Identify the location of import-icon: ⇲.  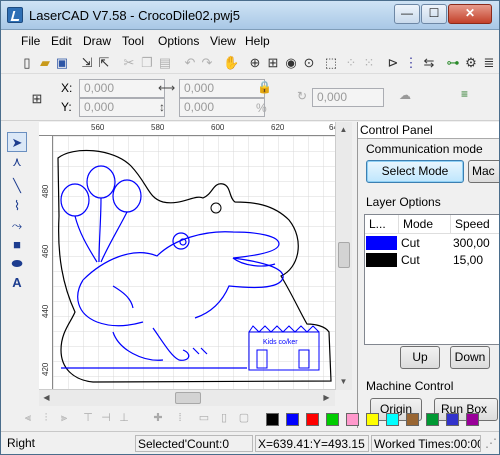
(87, 63).